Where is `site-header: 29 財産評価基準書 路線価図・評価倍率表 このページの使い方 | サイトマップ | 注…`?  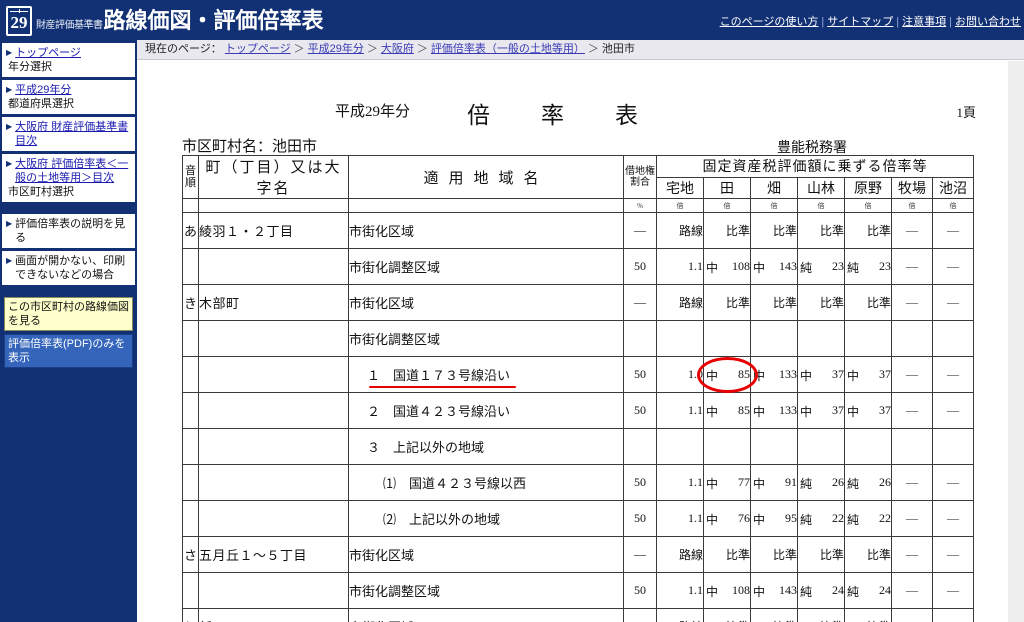
site-header: 29 財産評価基準書 路線価図・評価倍率表 このページの使い方 | サイトマップ | 注… is located at coordinates (512, 20).